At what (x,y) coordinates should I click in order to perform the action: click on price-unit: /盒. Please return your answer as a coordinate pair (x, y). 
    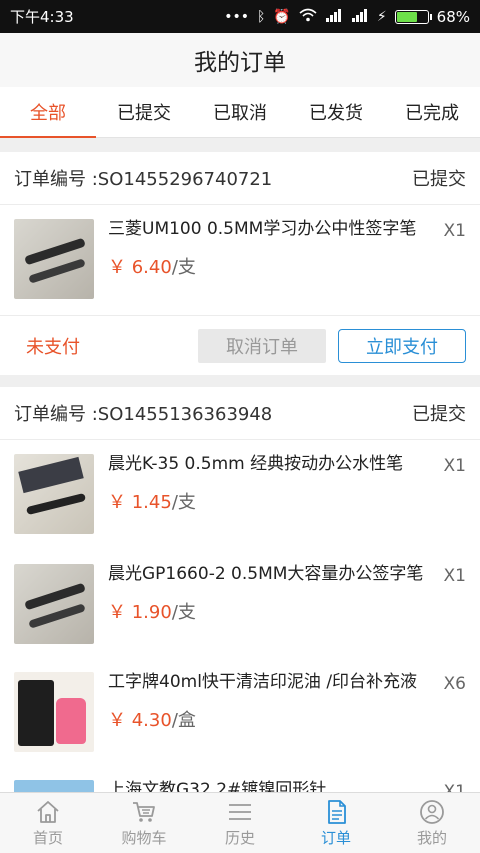
    Looking at the image, I should click on (183, 720).